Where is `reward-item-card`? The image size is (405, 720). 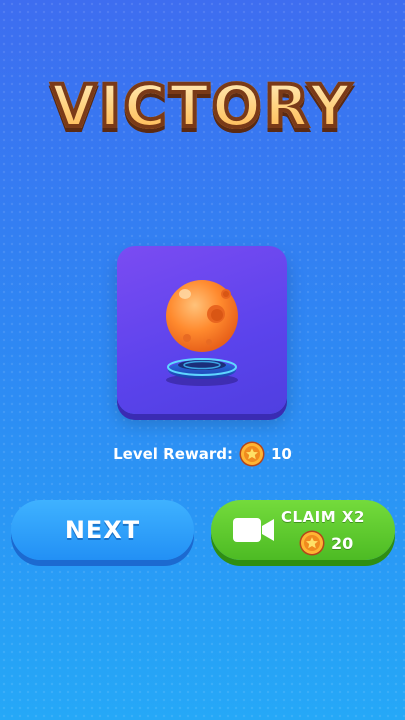 reward-item-card is located at coordinates (202, 330).